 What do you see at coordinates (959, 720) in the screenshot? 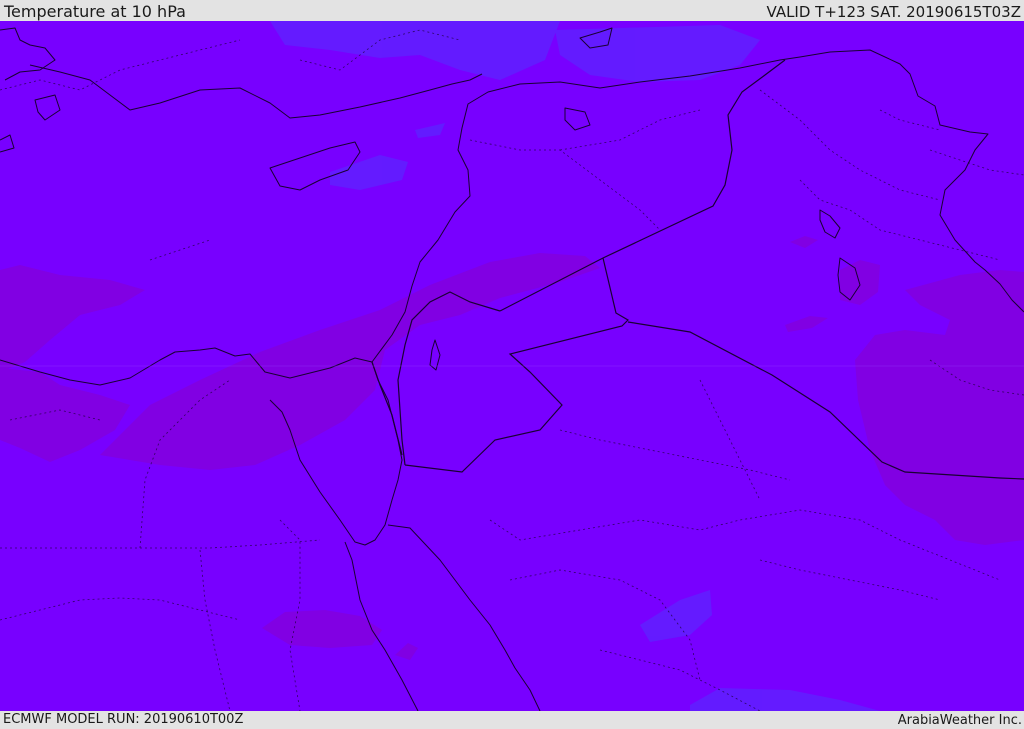
I see `brand-label: ArabiaWeather Inc.` at bounding box center [959, 720].